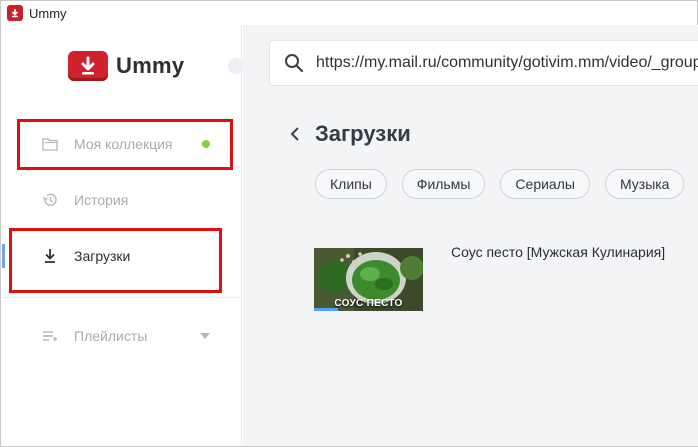 The image size is (698, 447). Describe the element at coordinates (50, 336) in the screenshot. I see `playlist-icon` at that location.